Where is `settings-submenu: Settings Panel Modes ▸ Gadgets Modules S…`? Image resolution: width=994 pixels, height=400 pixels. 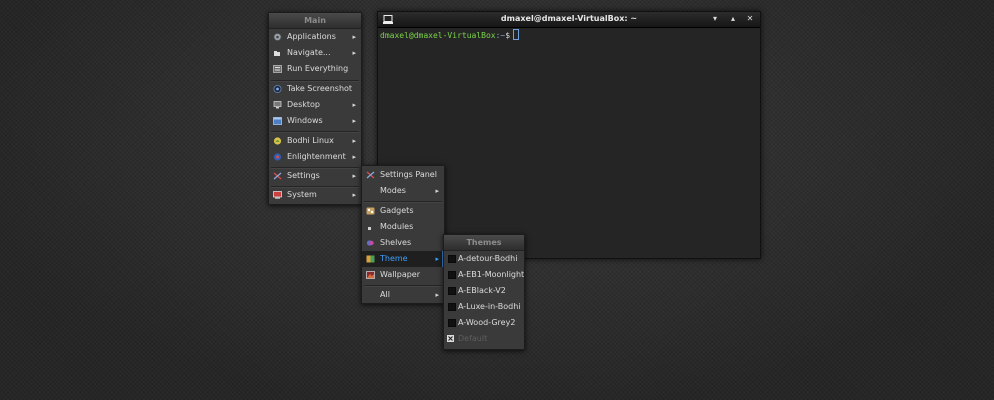
settings-submenu: Settings Panel Modes ▸ Gadgets Modules S… is located at coordinates (403, 234).